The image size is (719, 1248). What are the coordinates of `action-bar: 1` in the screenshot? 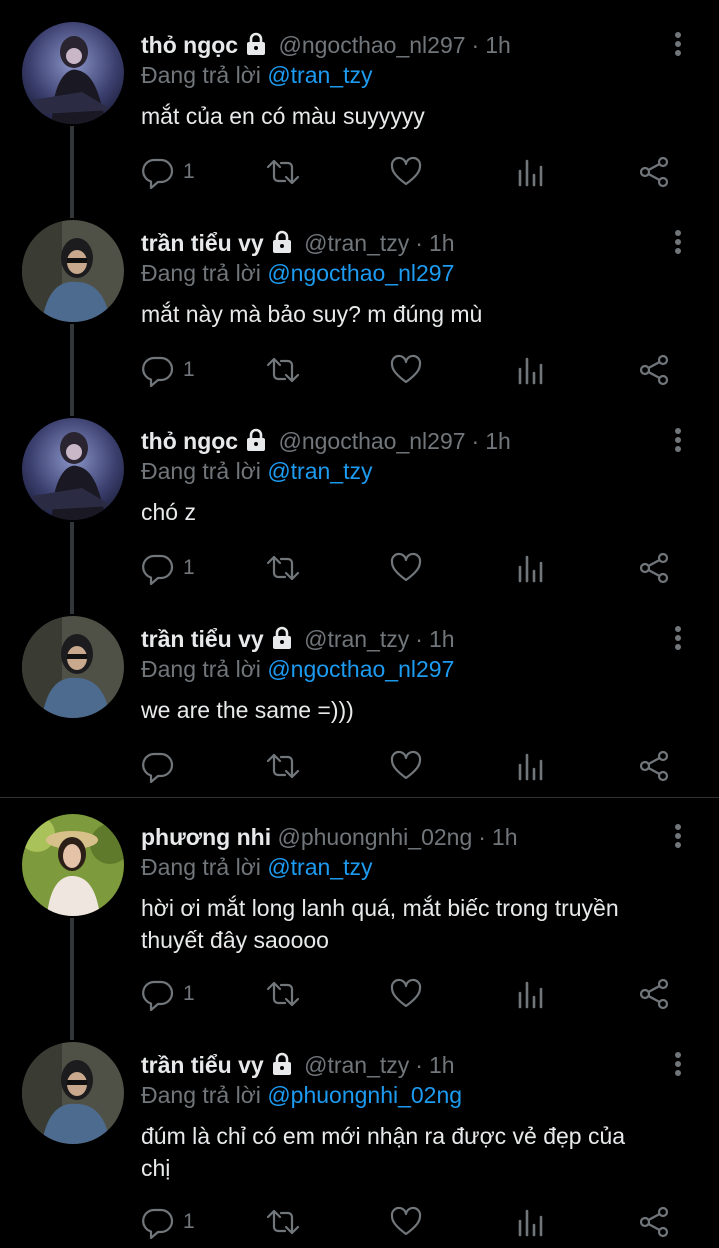 It's located at (421, 994).